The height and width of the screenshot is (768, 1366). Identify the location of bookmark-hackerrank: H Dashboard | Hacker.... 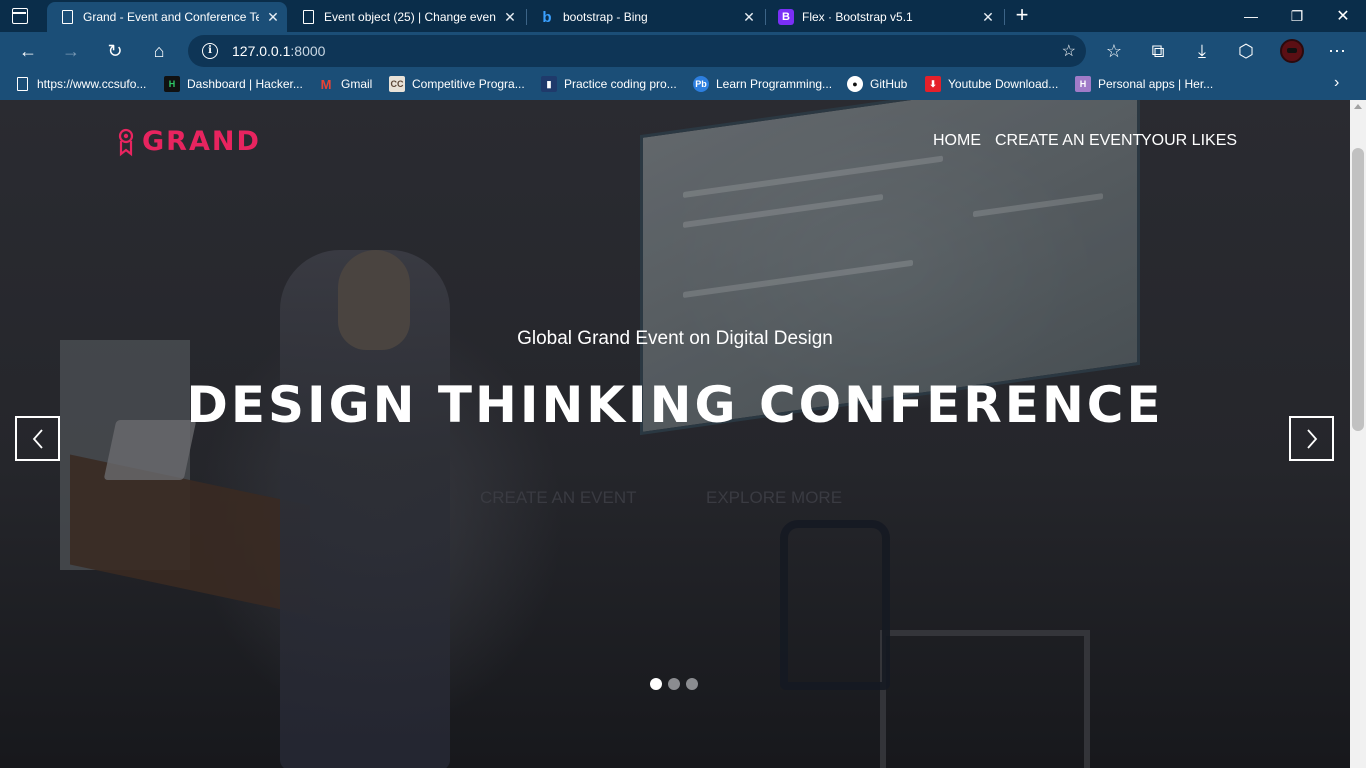
(233, 84).